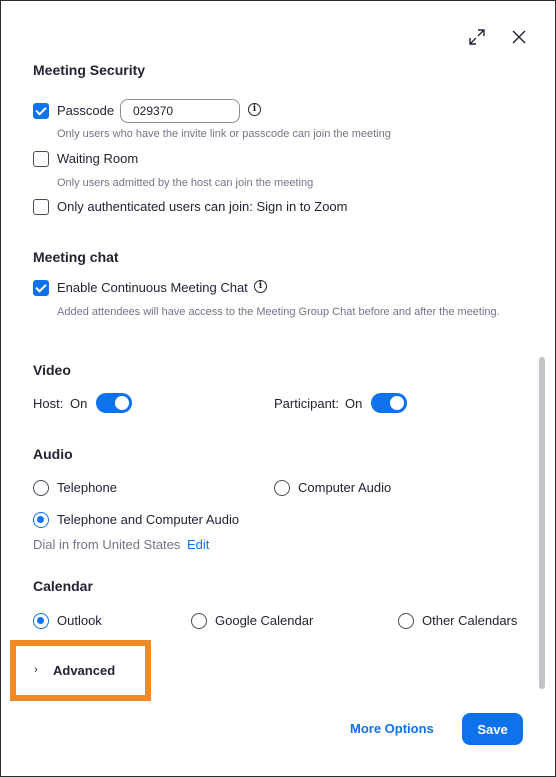 The height and width of the screenshot is (777, 556). I want to click on audio-computer-radio, so click(282, 488).